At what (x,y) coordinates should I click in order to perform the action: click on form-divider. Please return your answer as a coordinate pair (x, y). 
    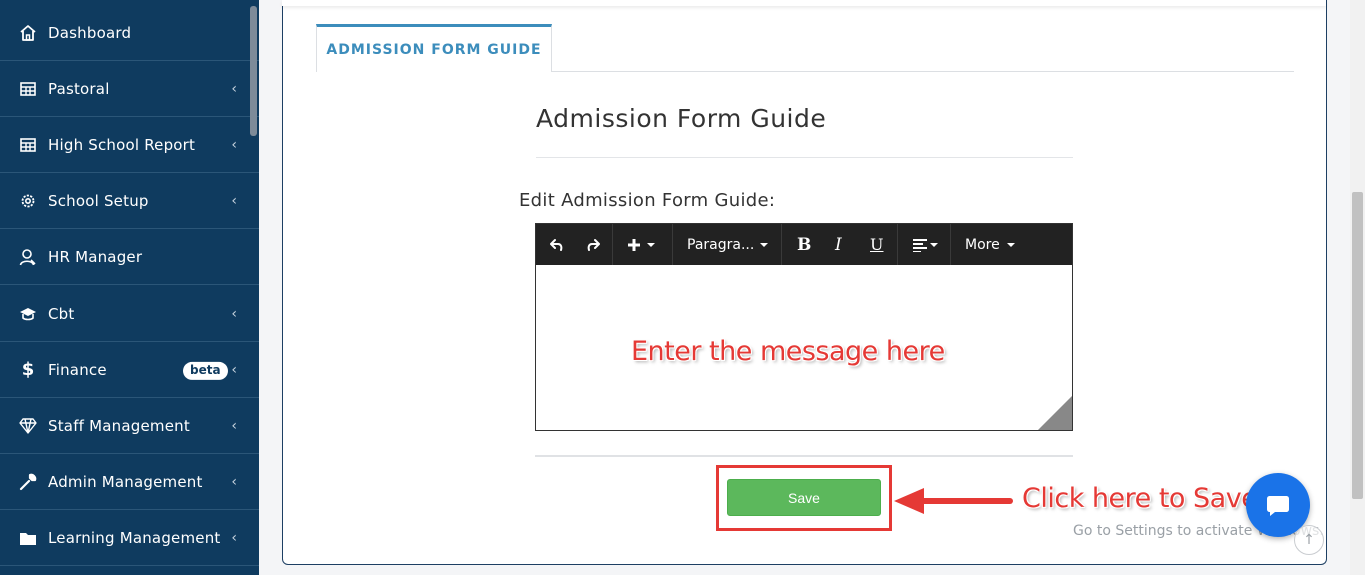
    Looking at the image, I should click on (804, 456).